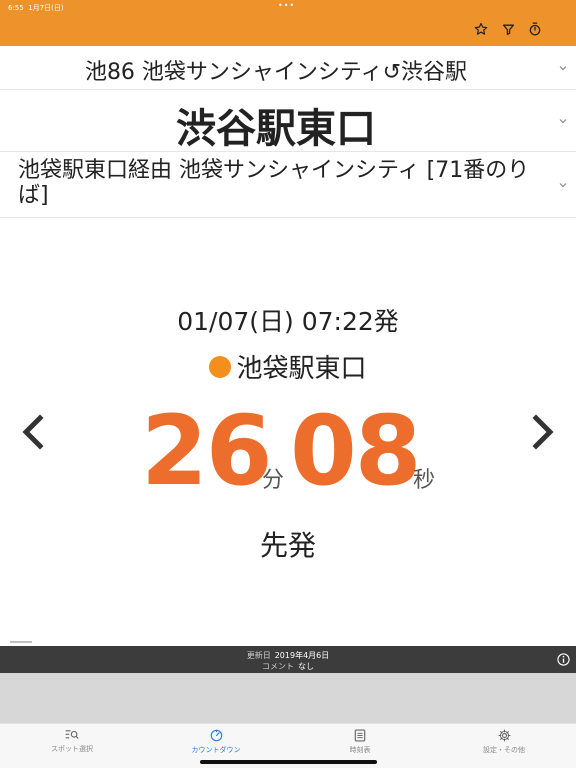  I want to click on ad-banner-area, so click(288, 698).